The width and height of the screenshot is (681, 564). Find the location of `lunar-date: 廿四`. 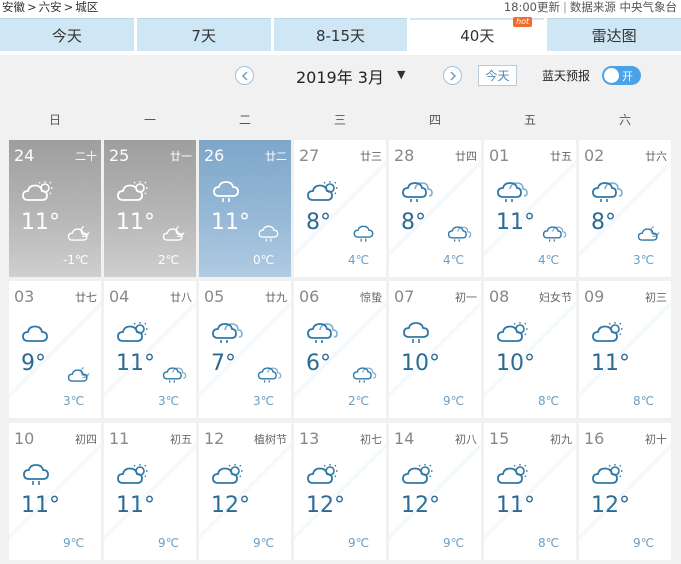

lunar-date: 廿四 is located at coordinates (466, 156).